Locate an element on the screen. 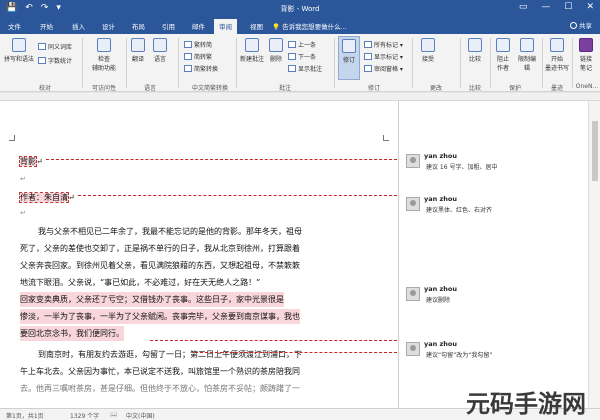 This screenshot has width=600, height=420. tab-view: 视图 is located at coordinates (256, 26).